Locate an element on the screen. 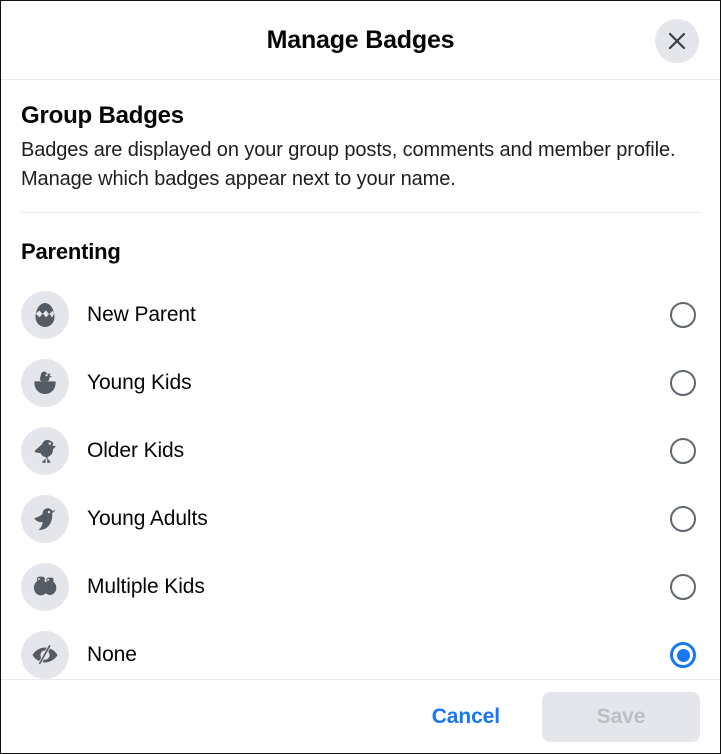  badge-row-young-adults: Young Adults is located at coordinates (360, 519).